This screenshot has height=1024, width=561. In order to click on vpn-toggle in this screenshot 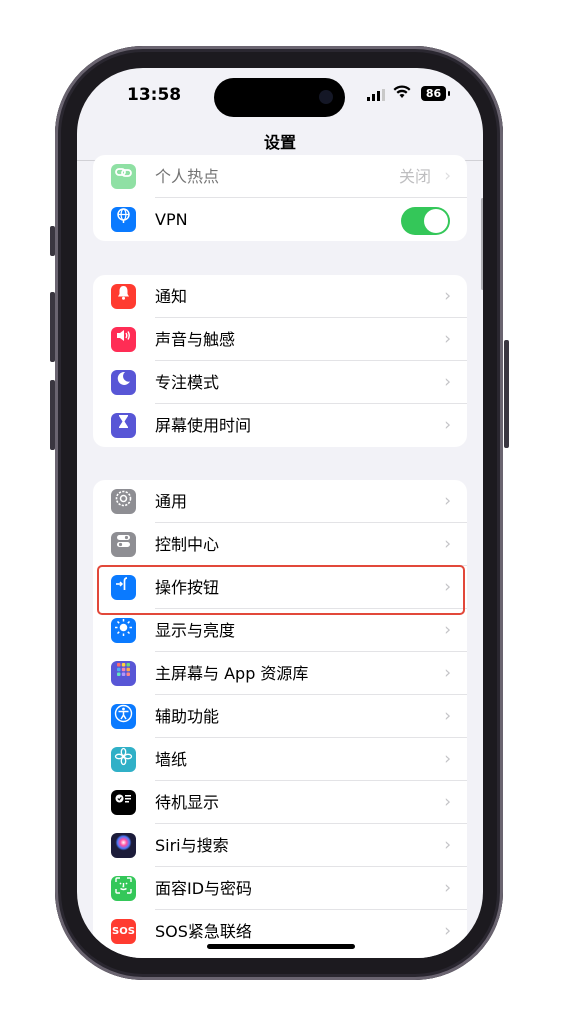, I will do `click(425, 221)`.